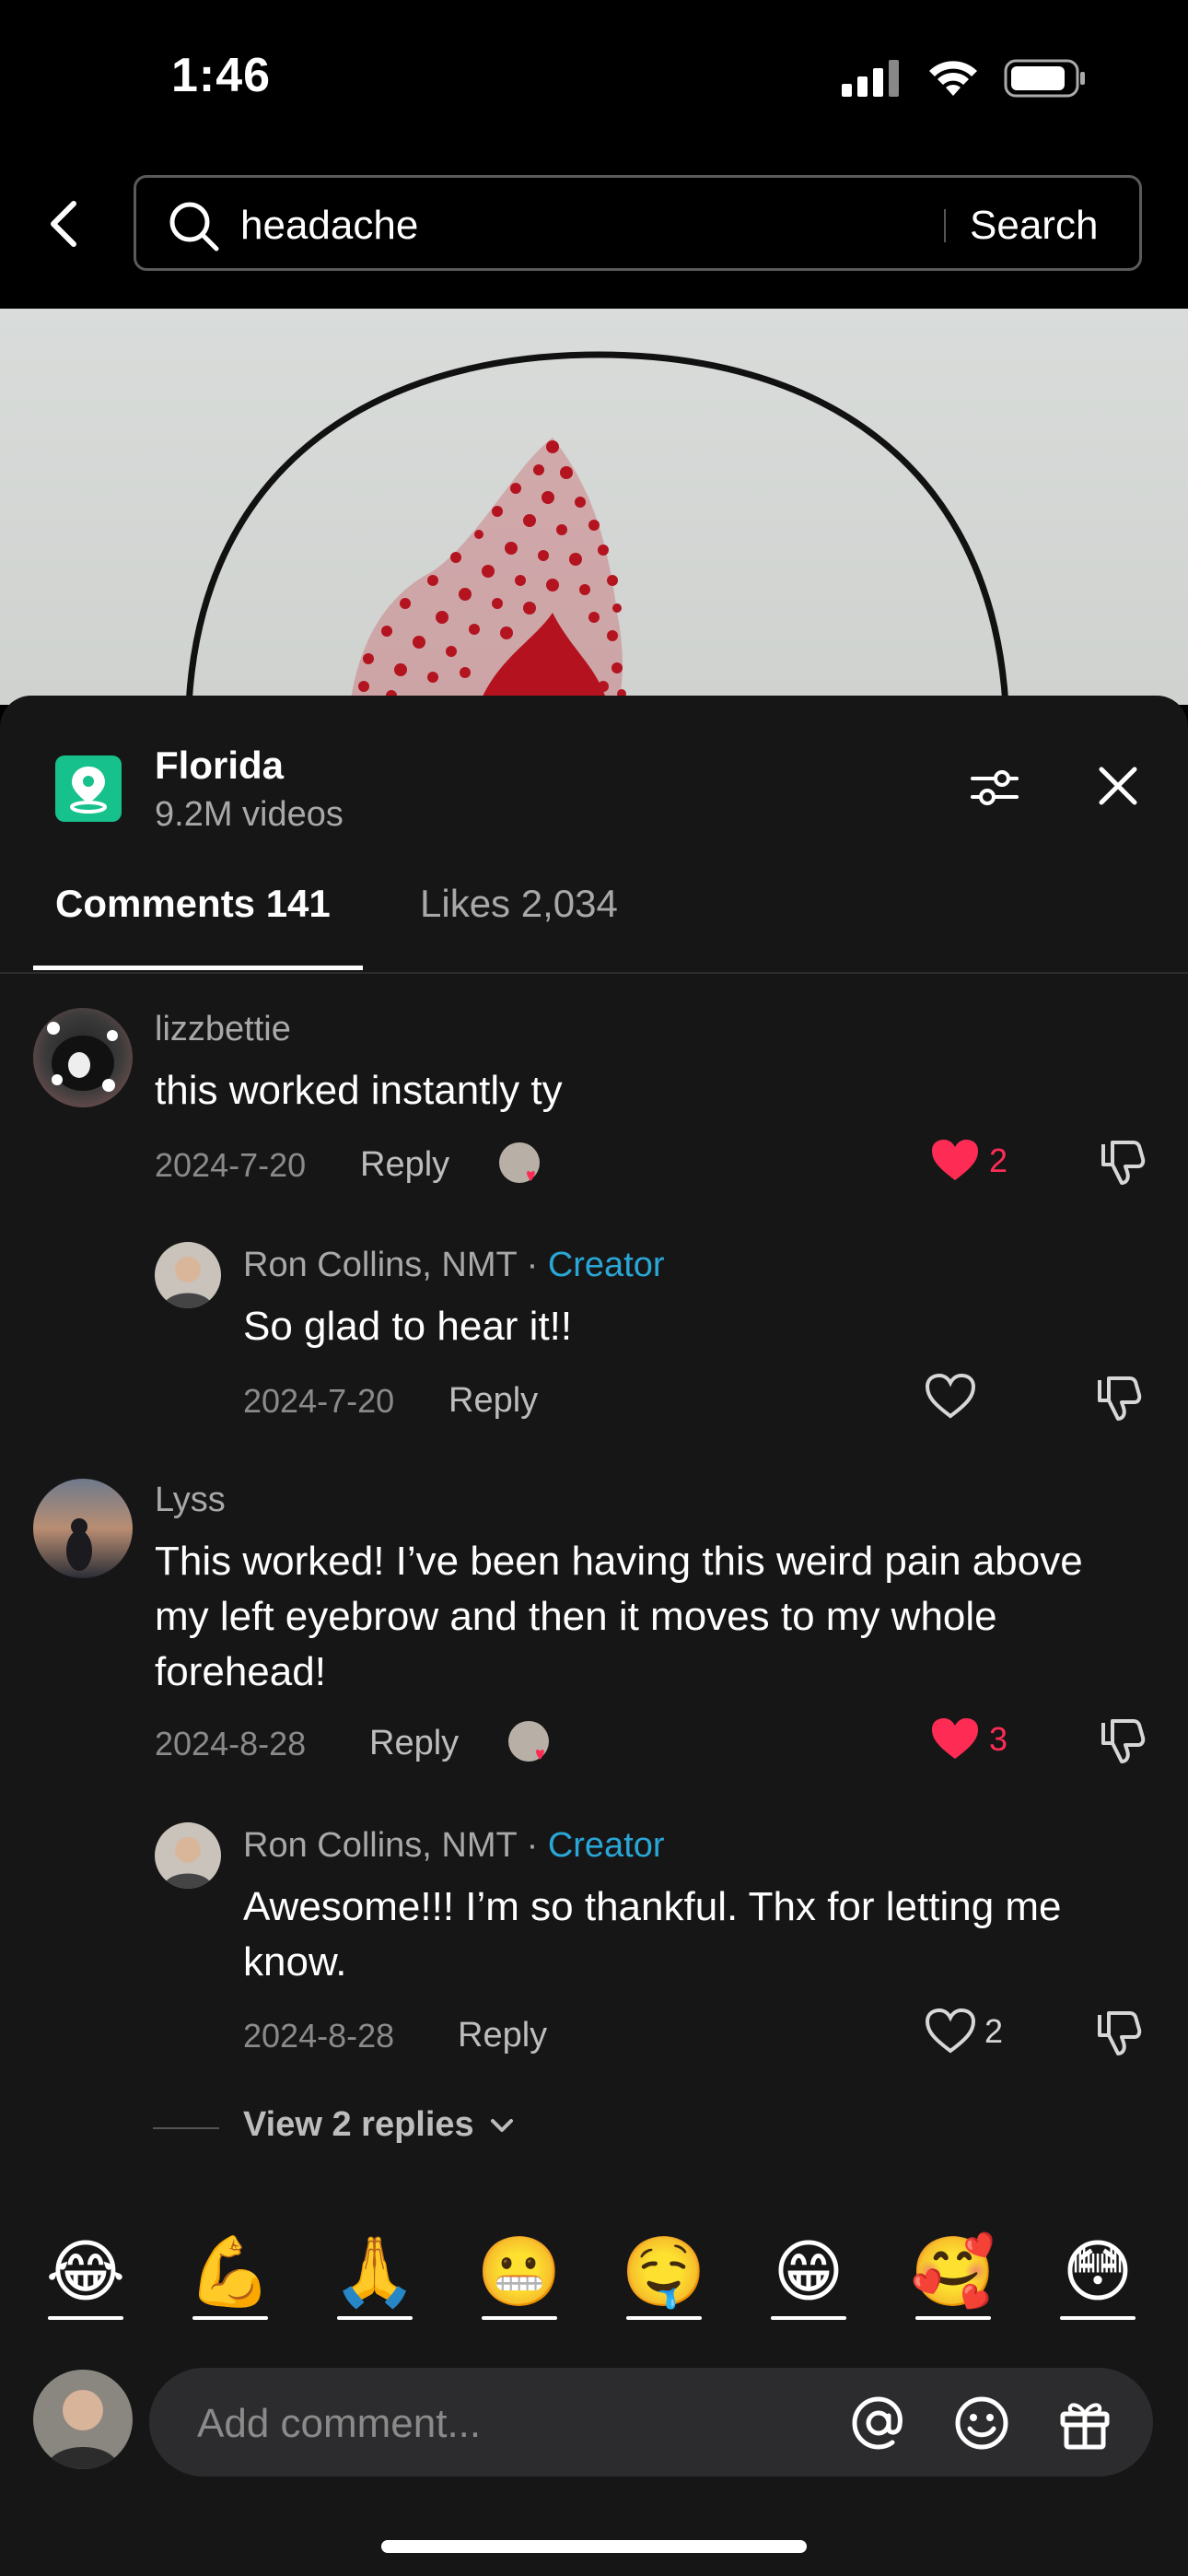 The image size is (1188, 2576). I want to click on emoji-button: 💪, so click(230, 2272).